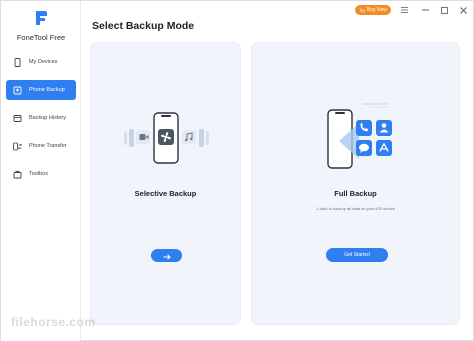 This screenshot has height=341, width=474. What do you see at coordinates (17, 174) in the screenshot?
I see `toolbox-icon` at bounding box center [17, 174].